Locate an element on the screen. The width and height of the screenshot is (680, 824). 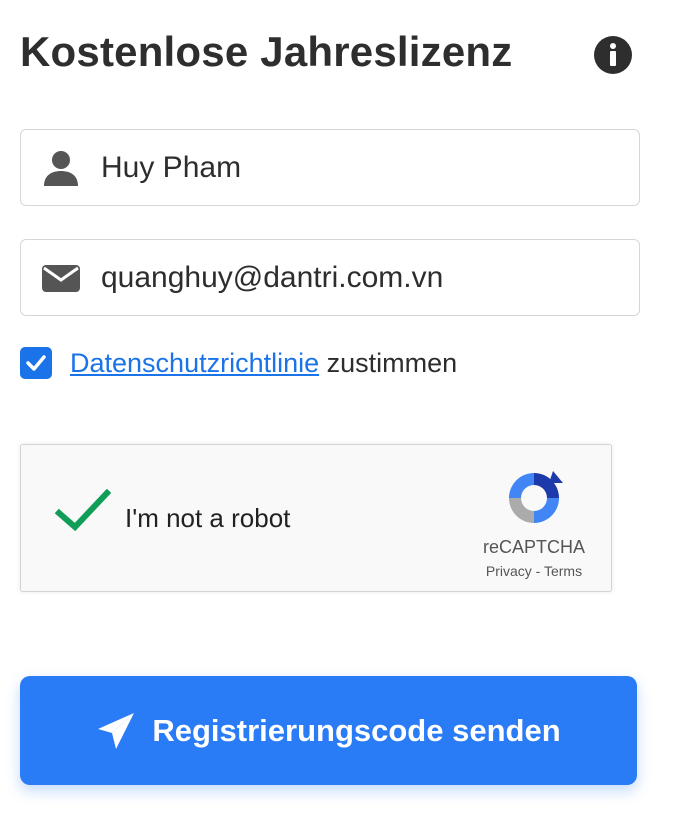
envelope-icon is located at coordinates (61, 278).